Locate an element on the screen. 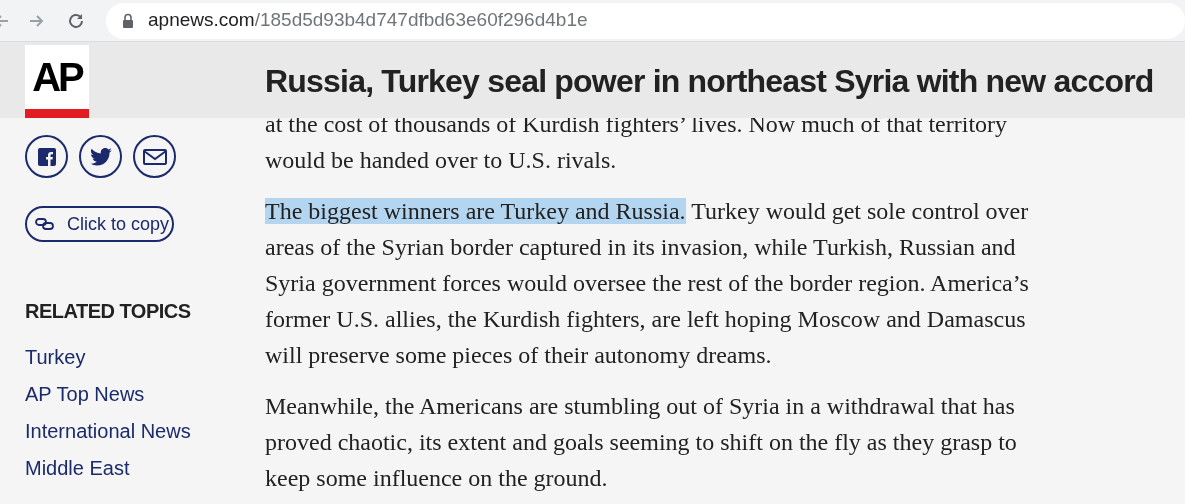 This screenshot has width=1185, height=504. topic-link: Middle East is located at coordinates (145, 468).